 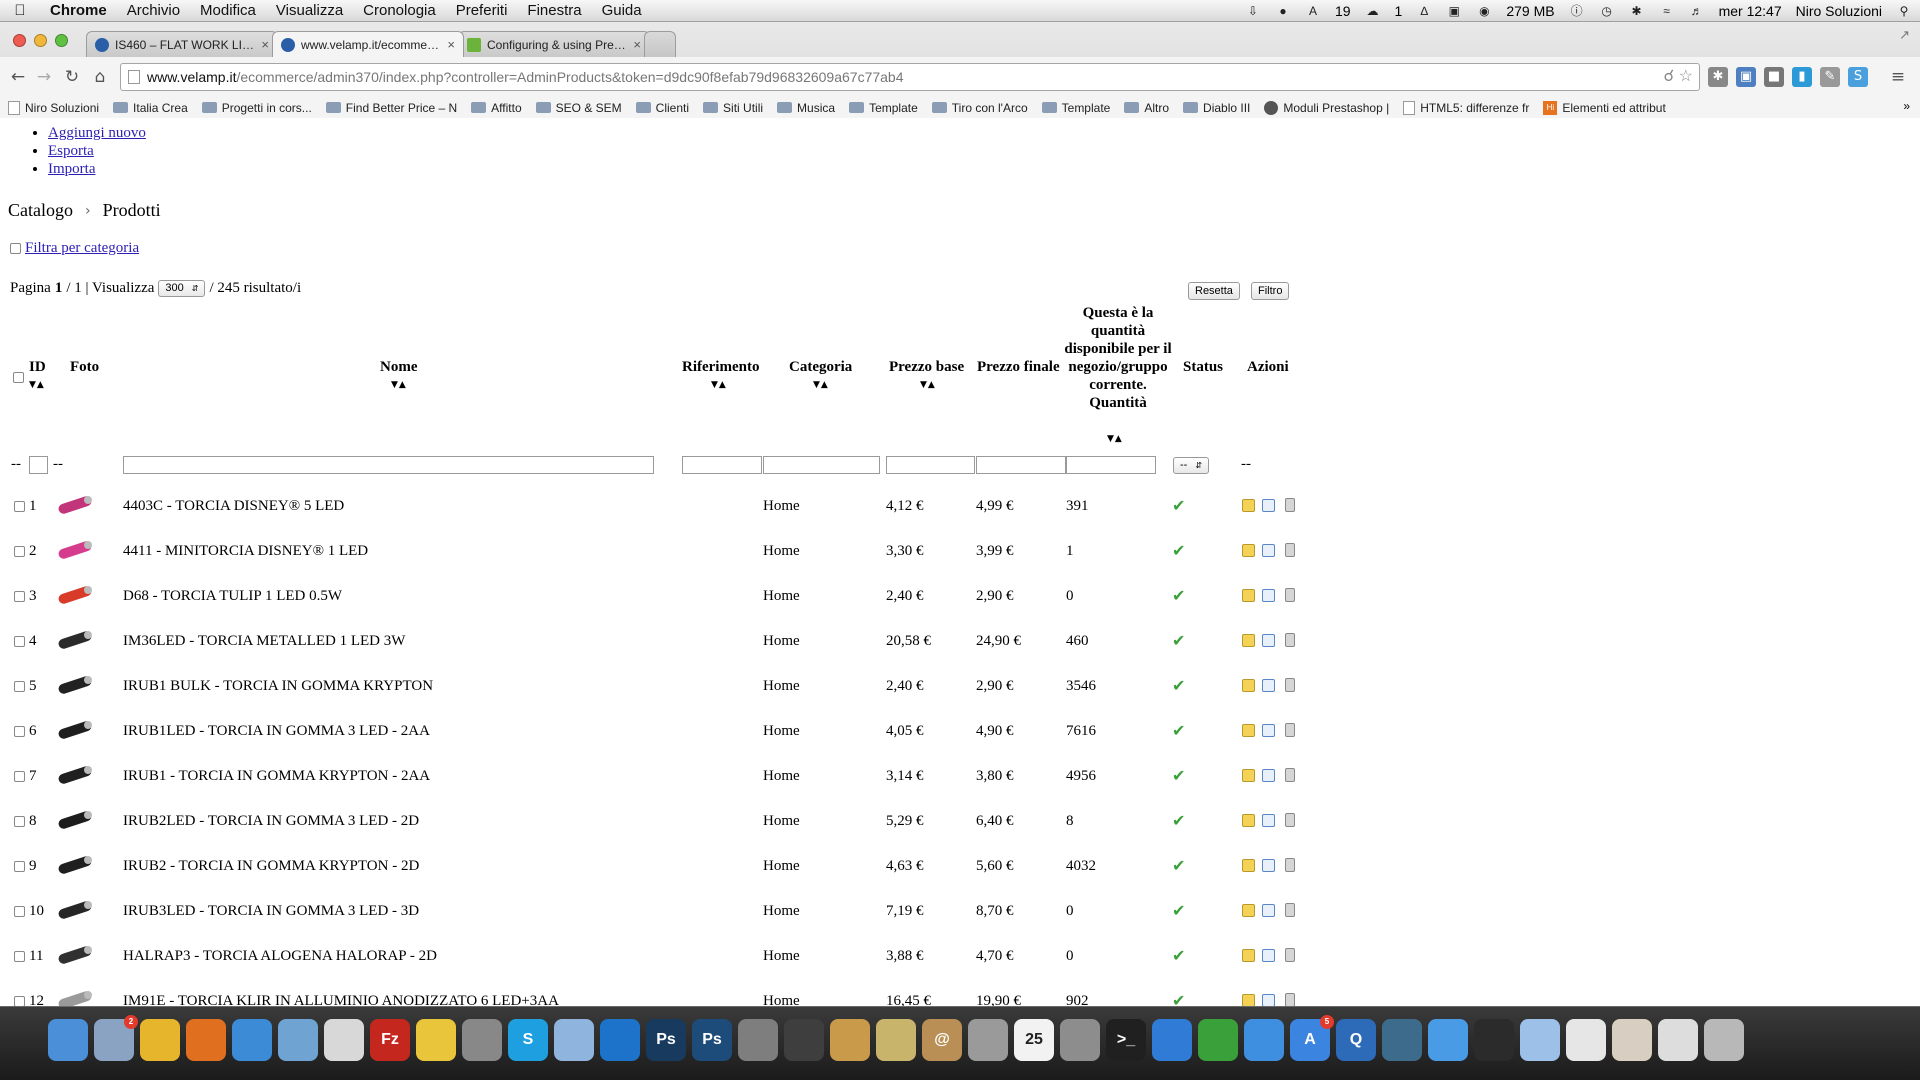 I want to click on trash-icon, so click(x=1724, y=1040).